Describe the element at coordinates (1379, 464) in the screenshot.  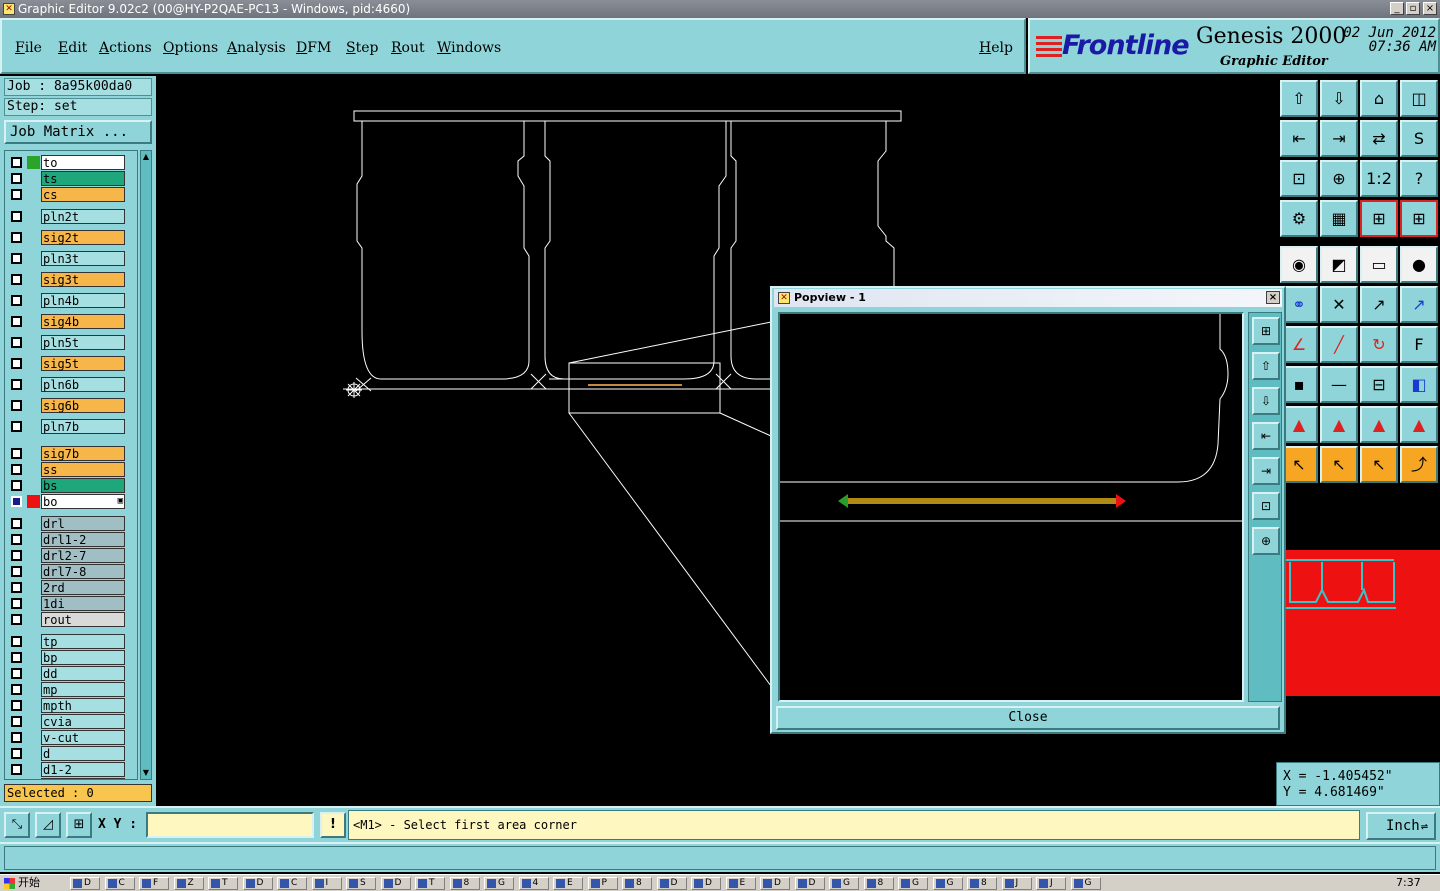
I see `pointer-red-icon: ↖` at that location.